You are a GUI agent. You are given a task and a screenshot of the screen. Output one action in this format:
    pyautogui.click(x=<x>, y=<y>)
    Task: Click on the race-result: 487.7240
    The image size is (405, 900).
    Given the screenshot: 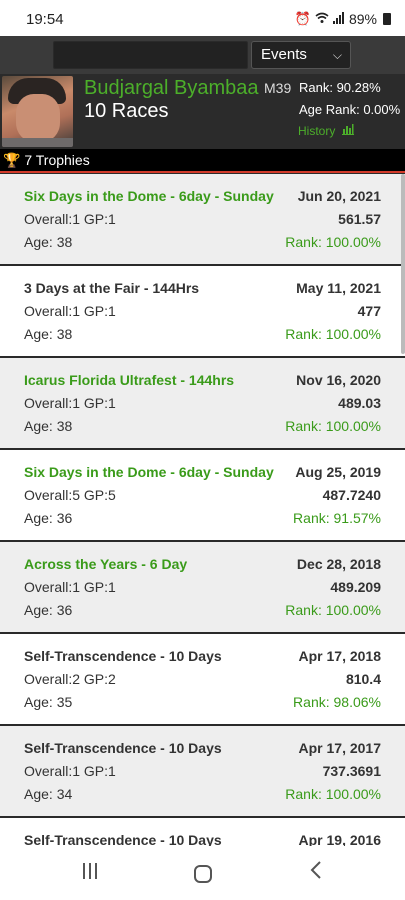 What is the action you would take?
    pyautogui.click(x=351, y=495)
    